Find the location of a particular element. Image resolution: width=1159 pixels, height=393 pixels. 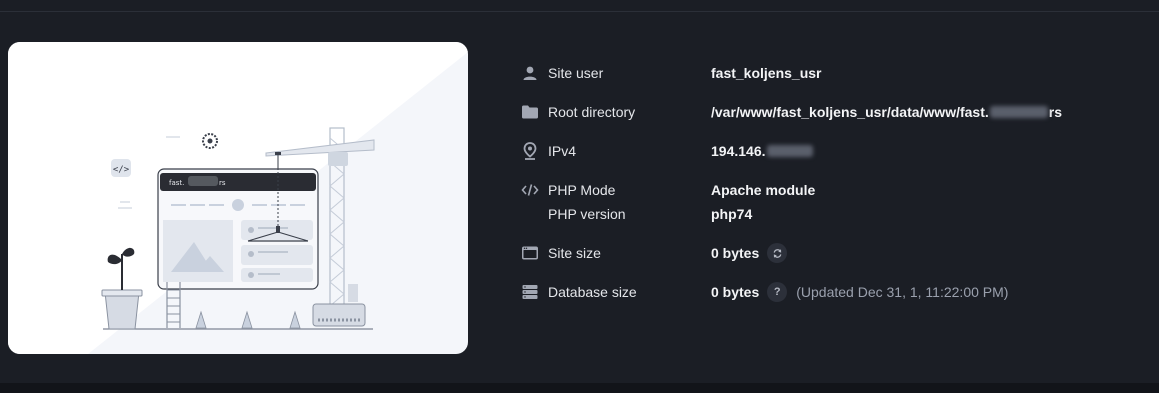

bottom-band is located at coordinates (579, 388).